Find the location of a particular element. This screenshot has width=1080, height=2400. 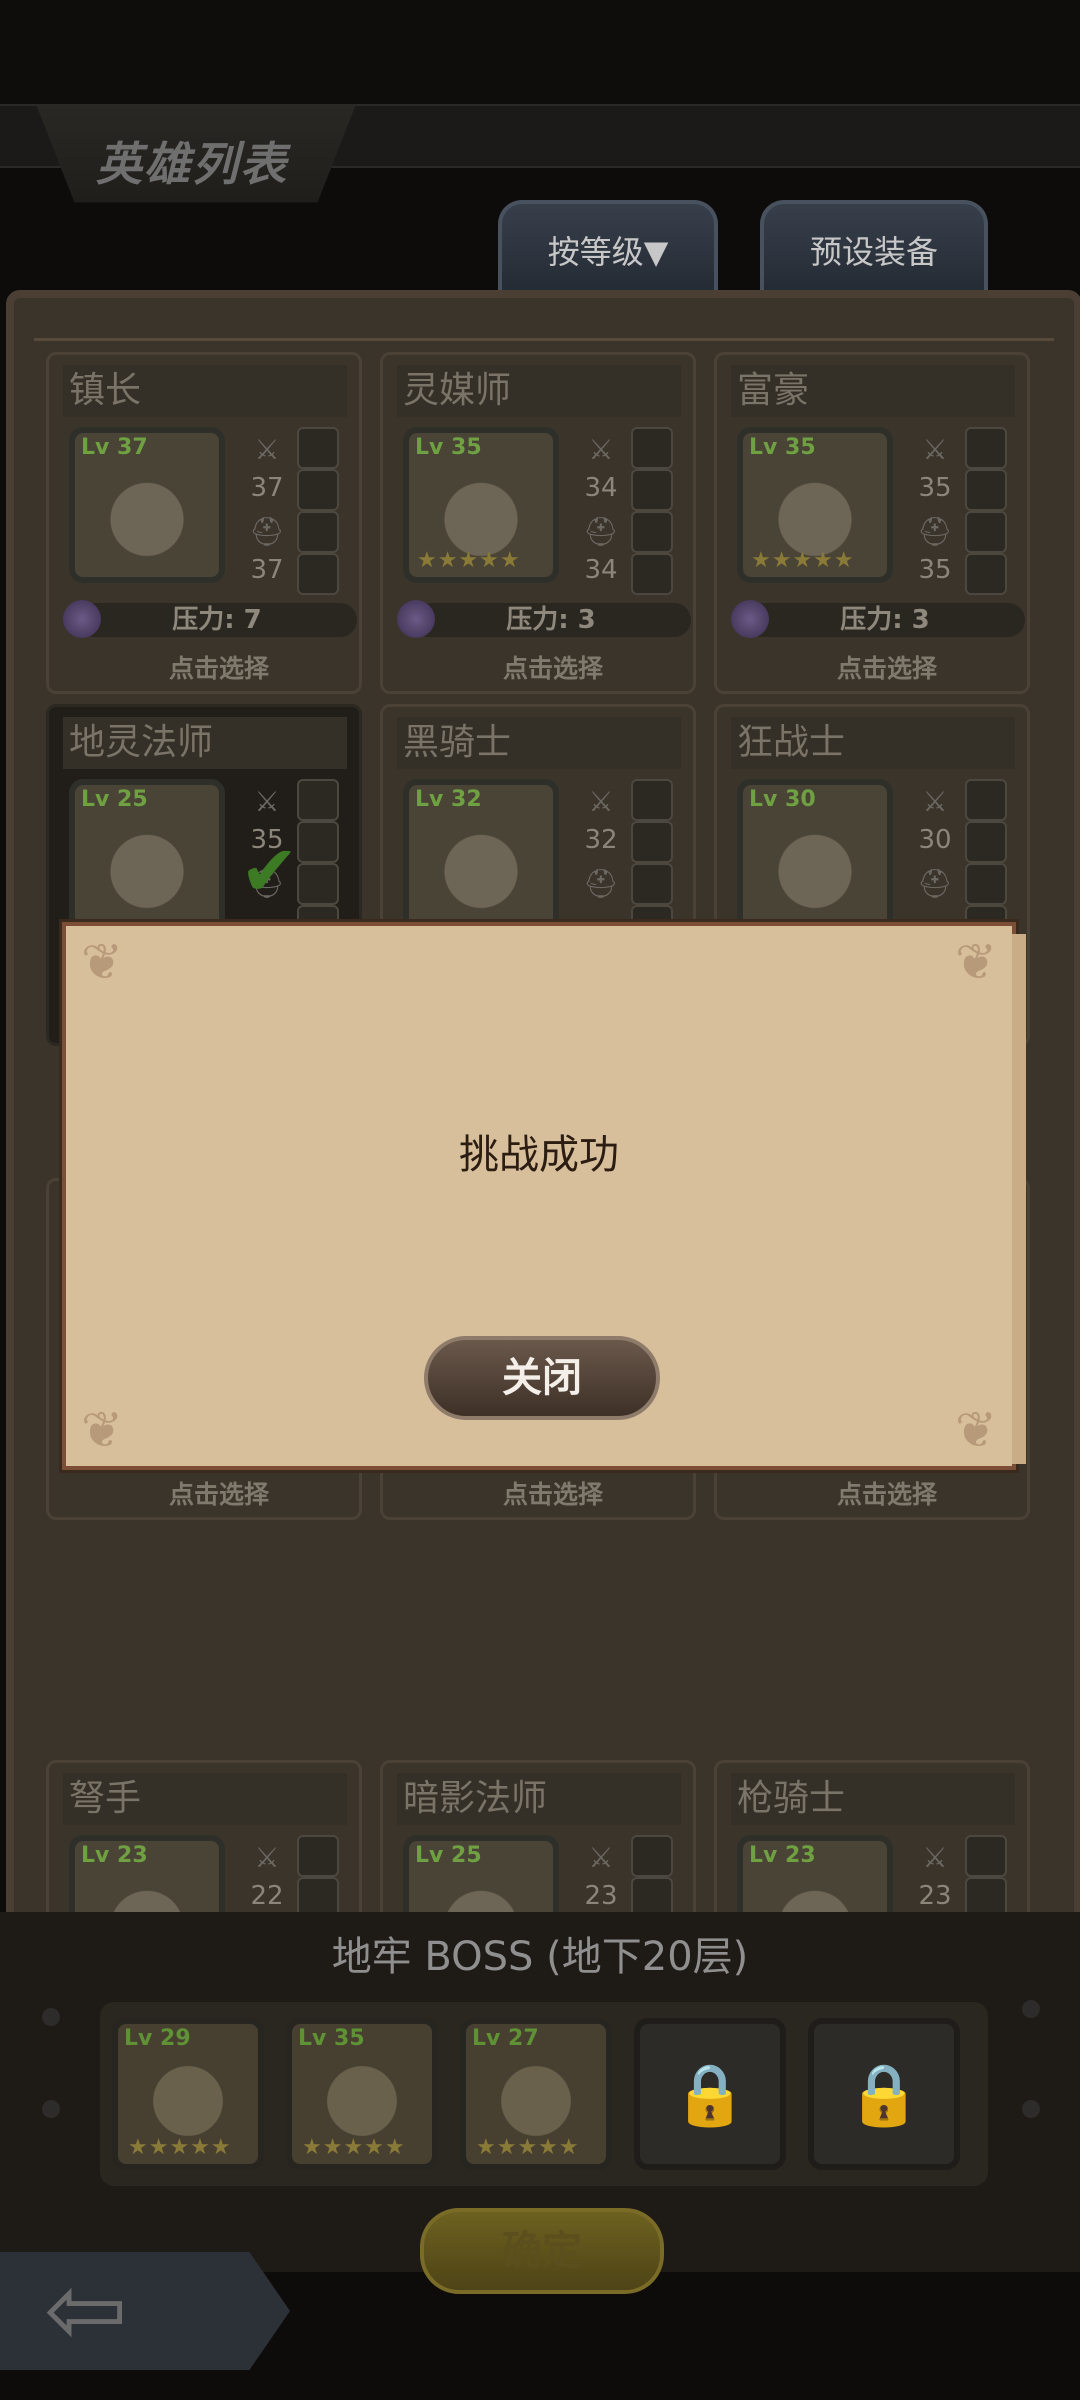

hero-name: 镇长 is located at coordinates (205, 391).